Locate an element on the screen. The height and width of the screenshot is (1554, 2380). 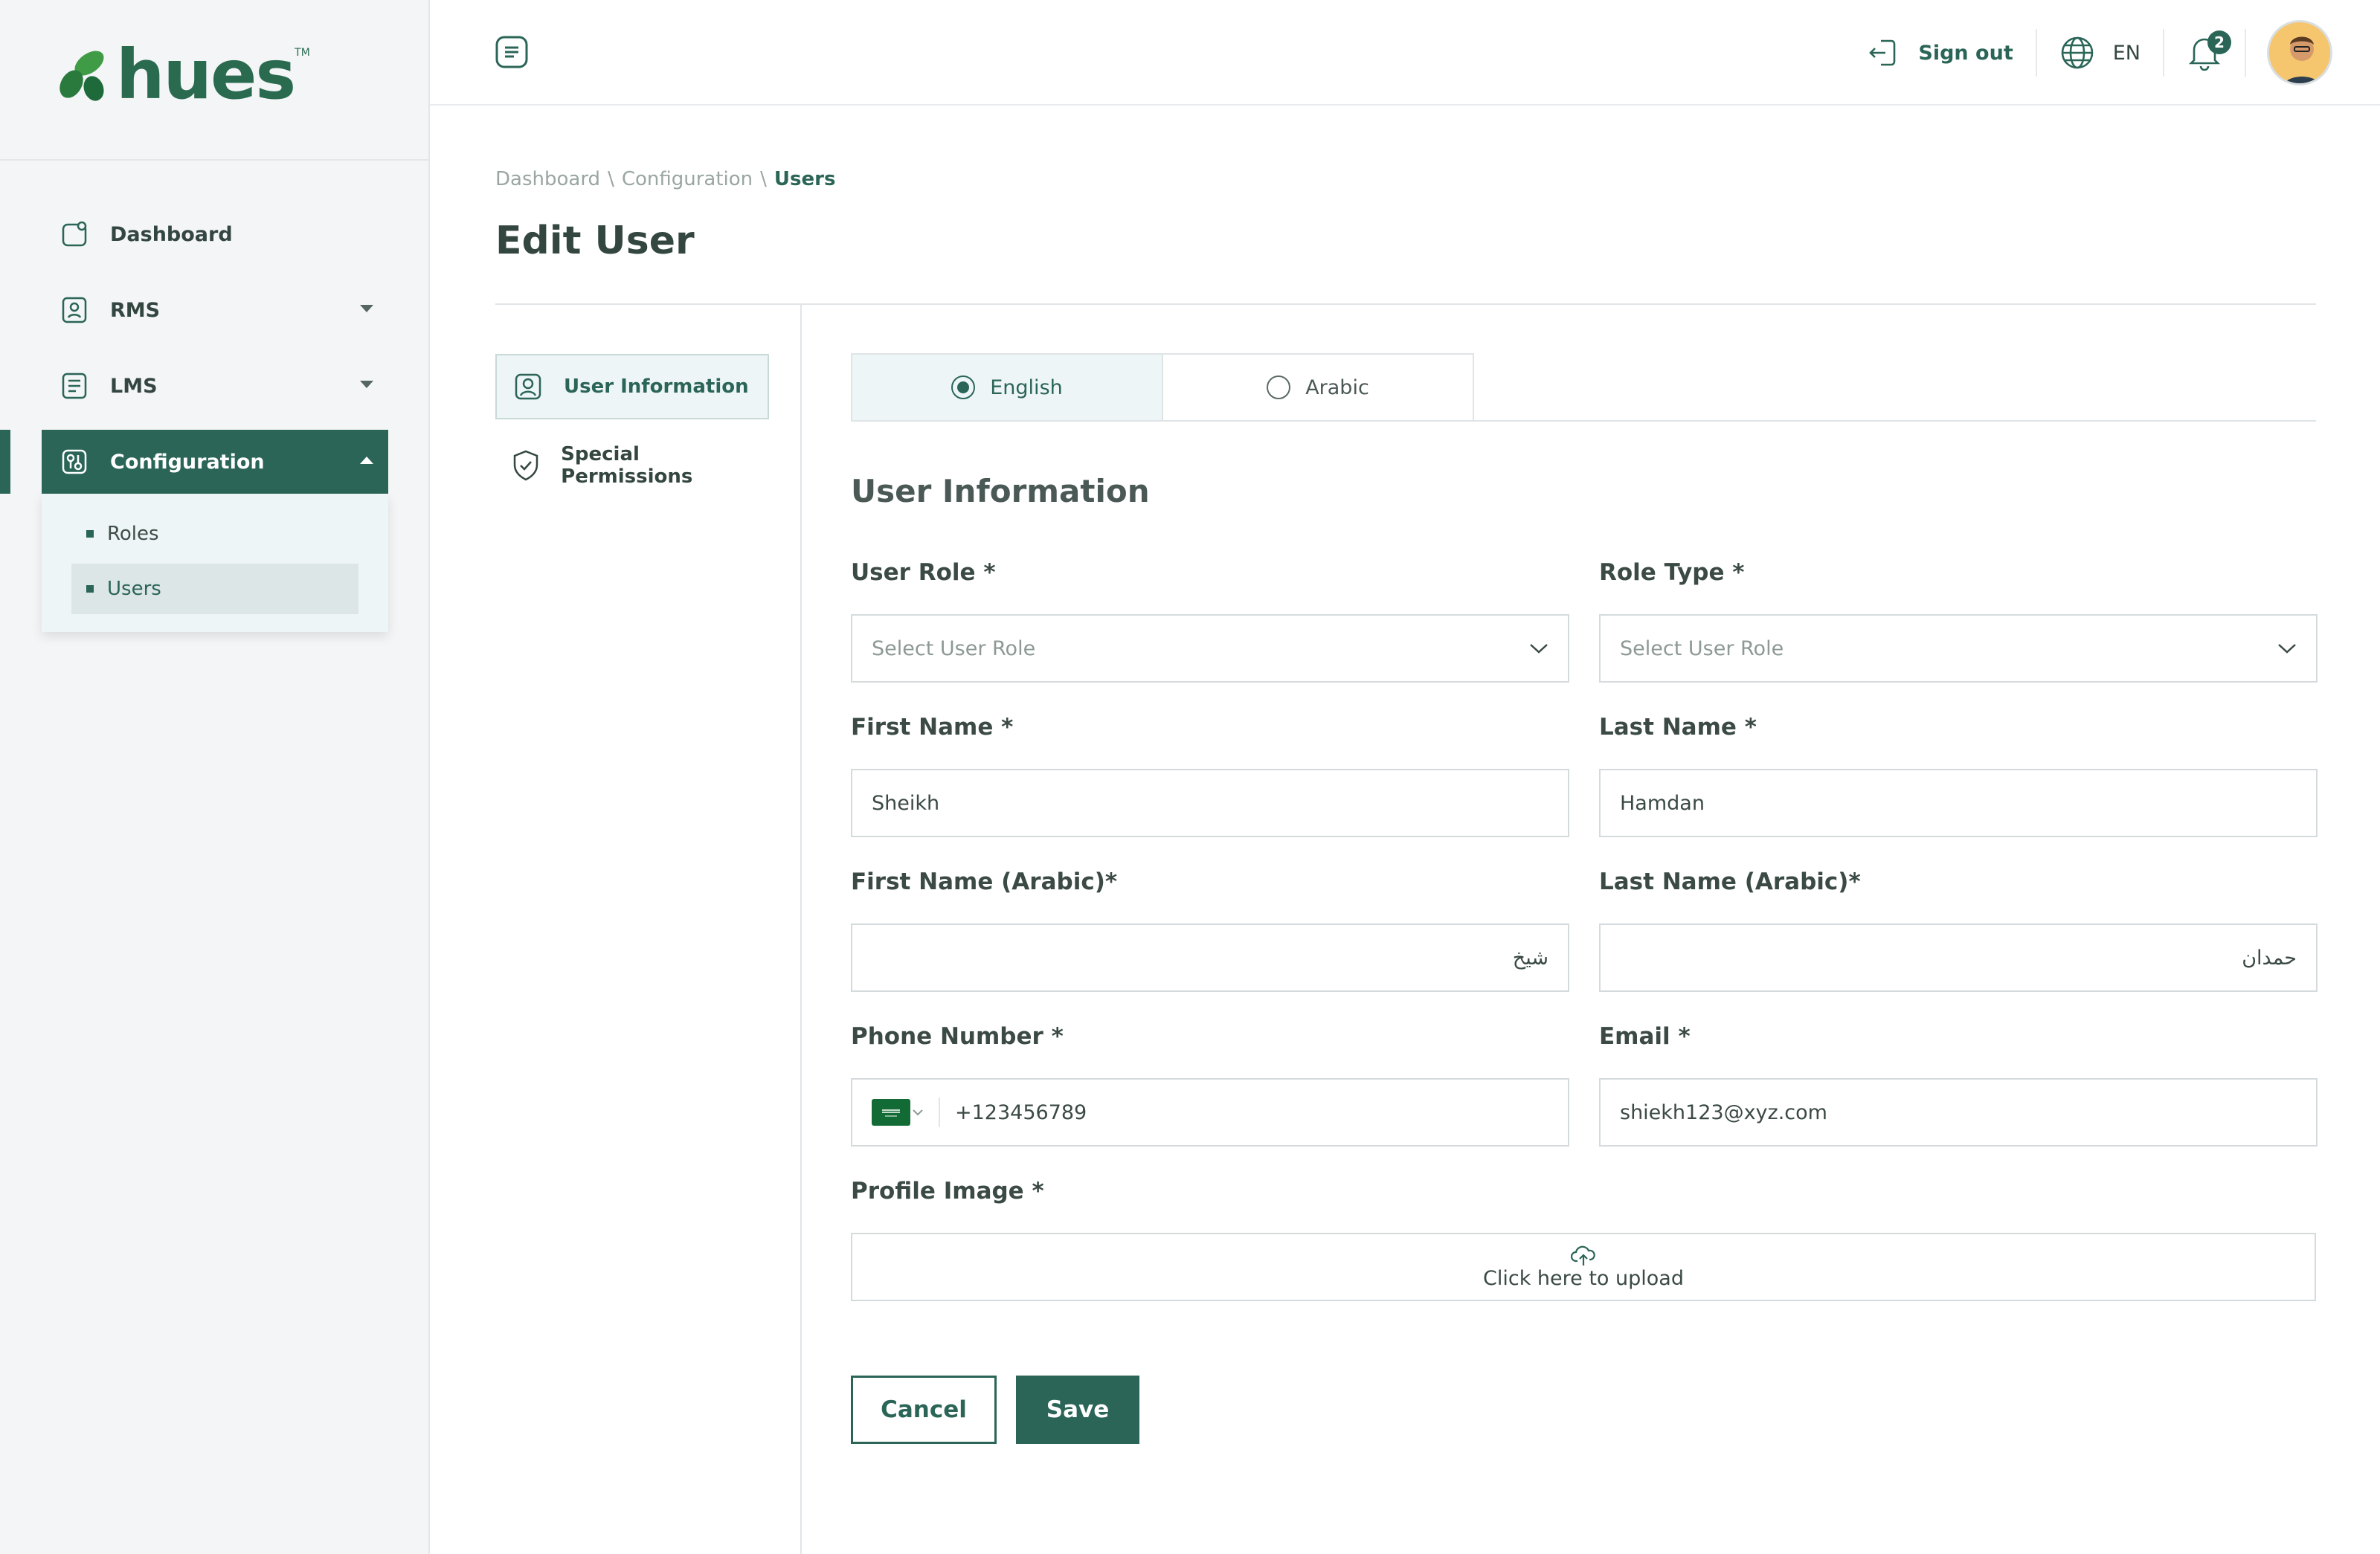
phone-value: +123456789 is located at coordinates (1021, 1112).